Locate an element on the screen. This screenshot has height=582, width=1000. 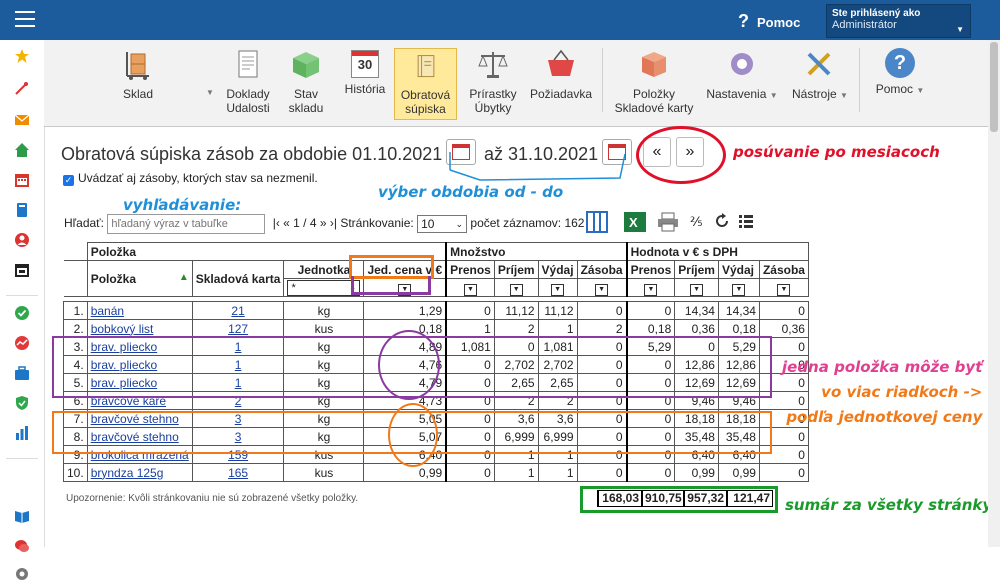
polozky-button: Položky Skladové karty is located at coordinates (654, 81).